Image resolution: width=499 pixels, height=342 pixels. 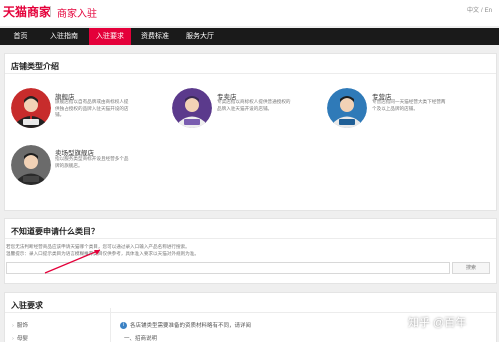 What do you see at coordinates (473, 11) in the screenshot?
I see `lang-chinese-link: 中文` at bounding box center [473, 11].